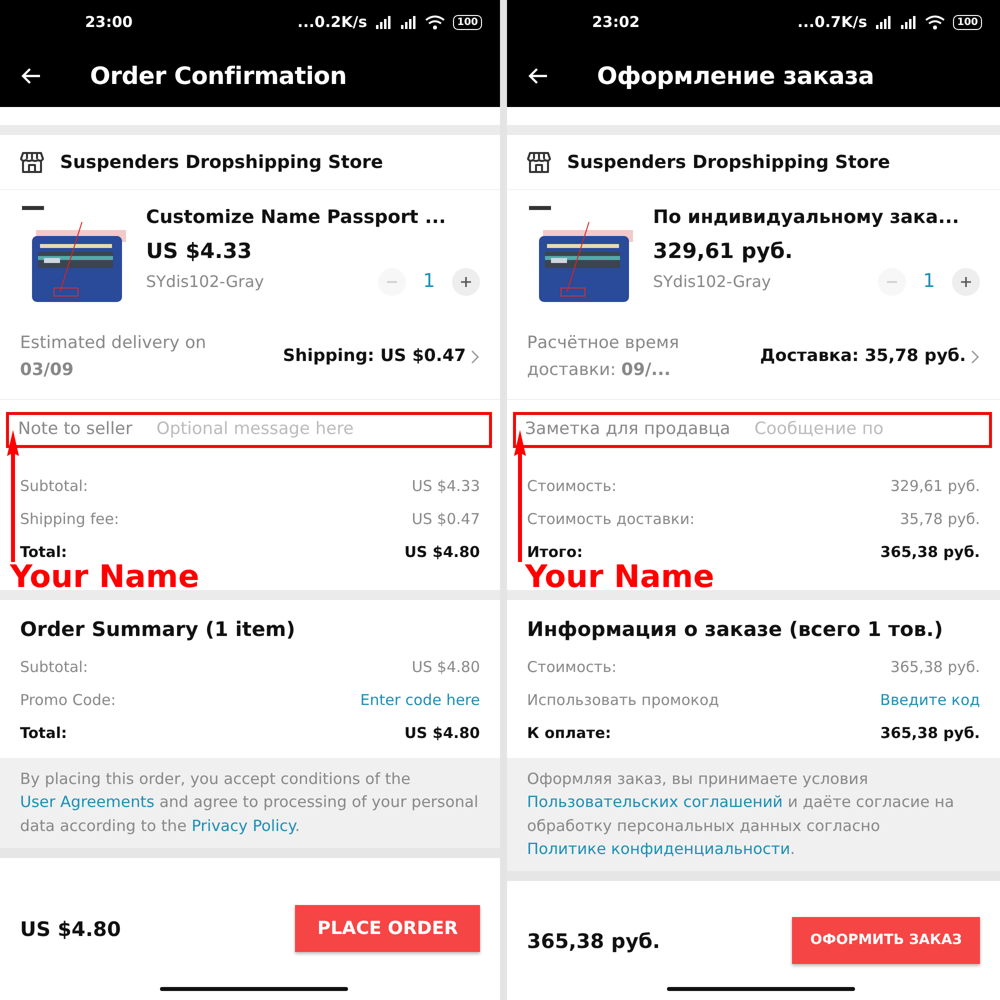  What do you see at coordinates (930, 700) in the screenshot?
I see `promo-code-link: Введите код` at bounding box center [930, 700].